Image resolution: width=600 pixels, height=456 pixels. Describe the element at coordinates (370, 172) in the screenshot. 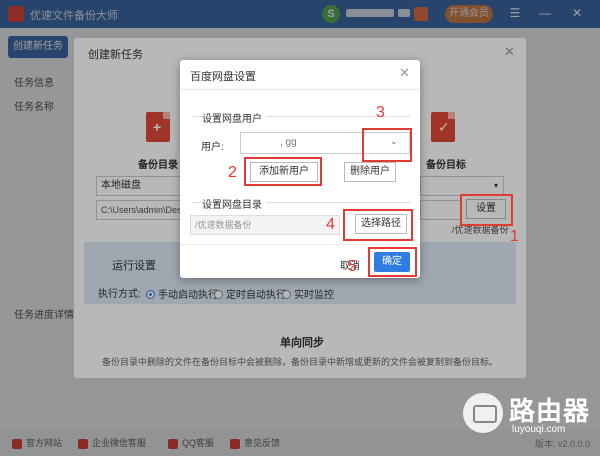

I see `delete-user-button: 删除用户` at that location.